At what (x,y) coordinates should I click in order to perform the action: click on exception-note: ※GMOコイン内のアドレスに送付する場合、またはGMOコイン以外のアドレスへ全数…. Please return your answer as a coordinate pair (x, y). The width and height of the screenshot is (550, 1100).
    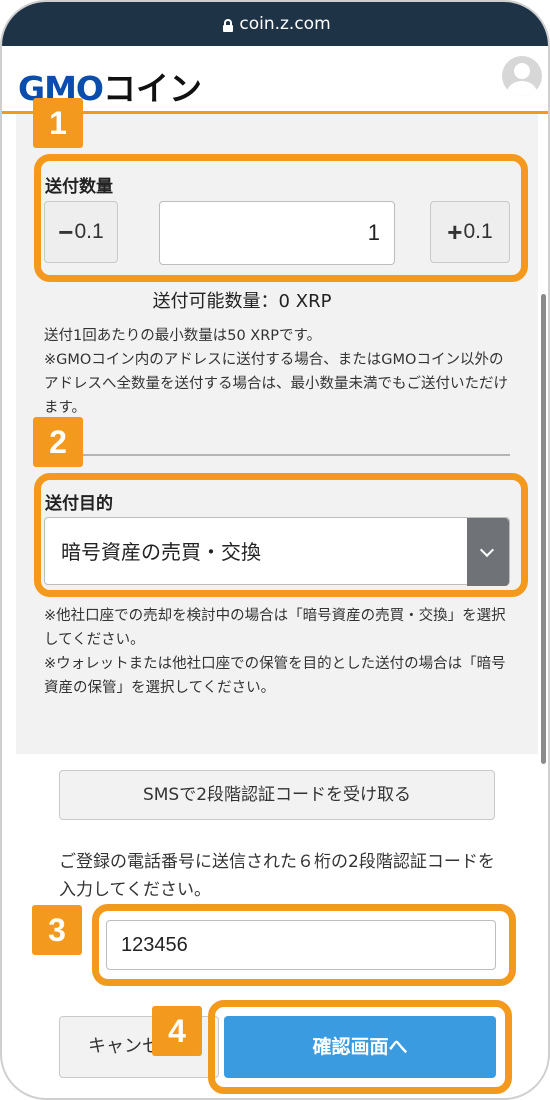
    Looking at the image, I should click on (276, 384).